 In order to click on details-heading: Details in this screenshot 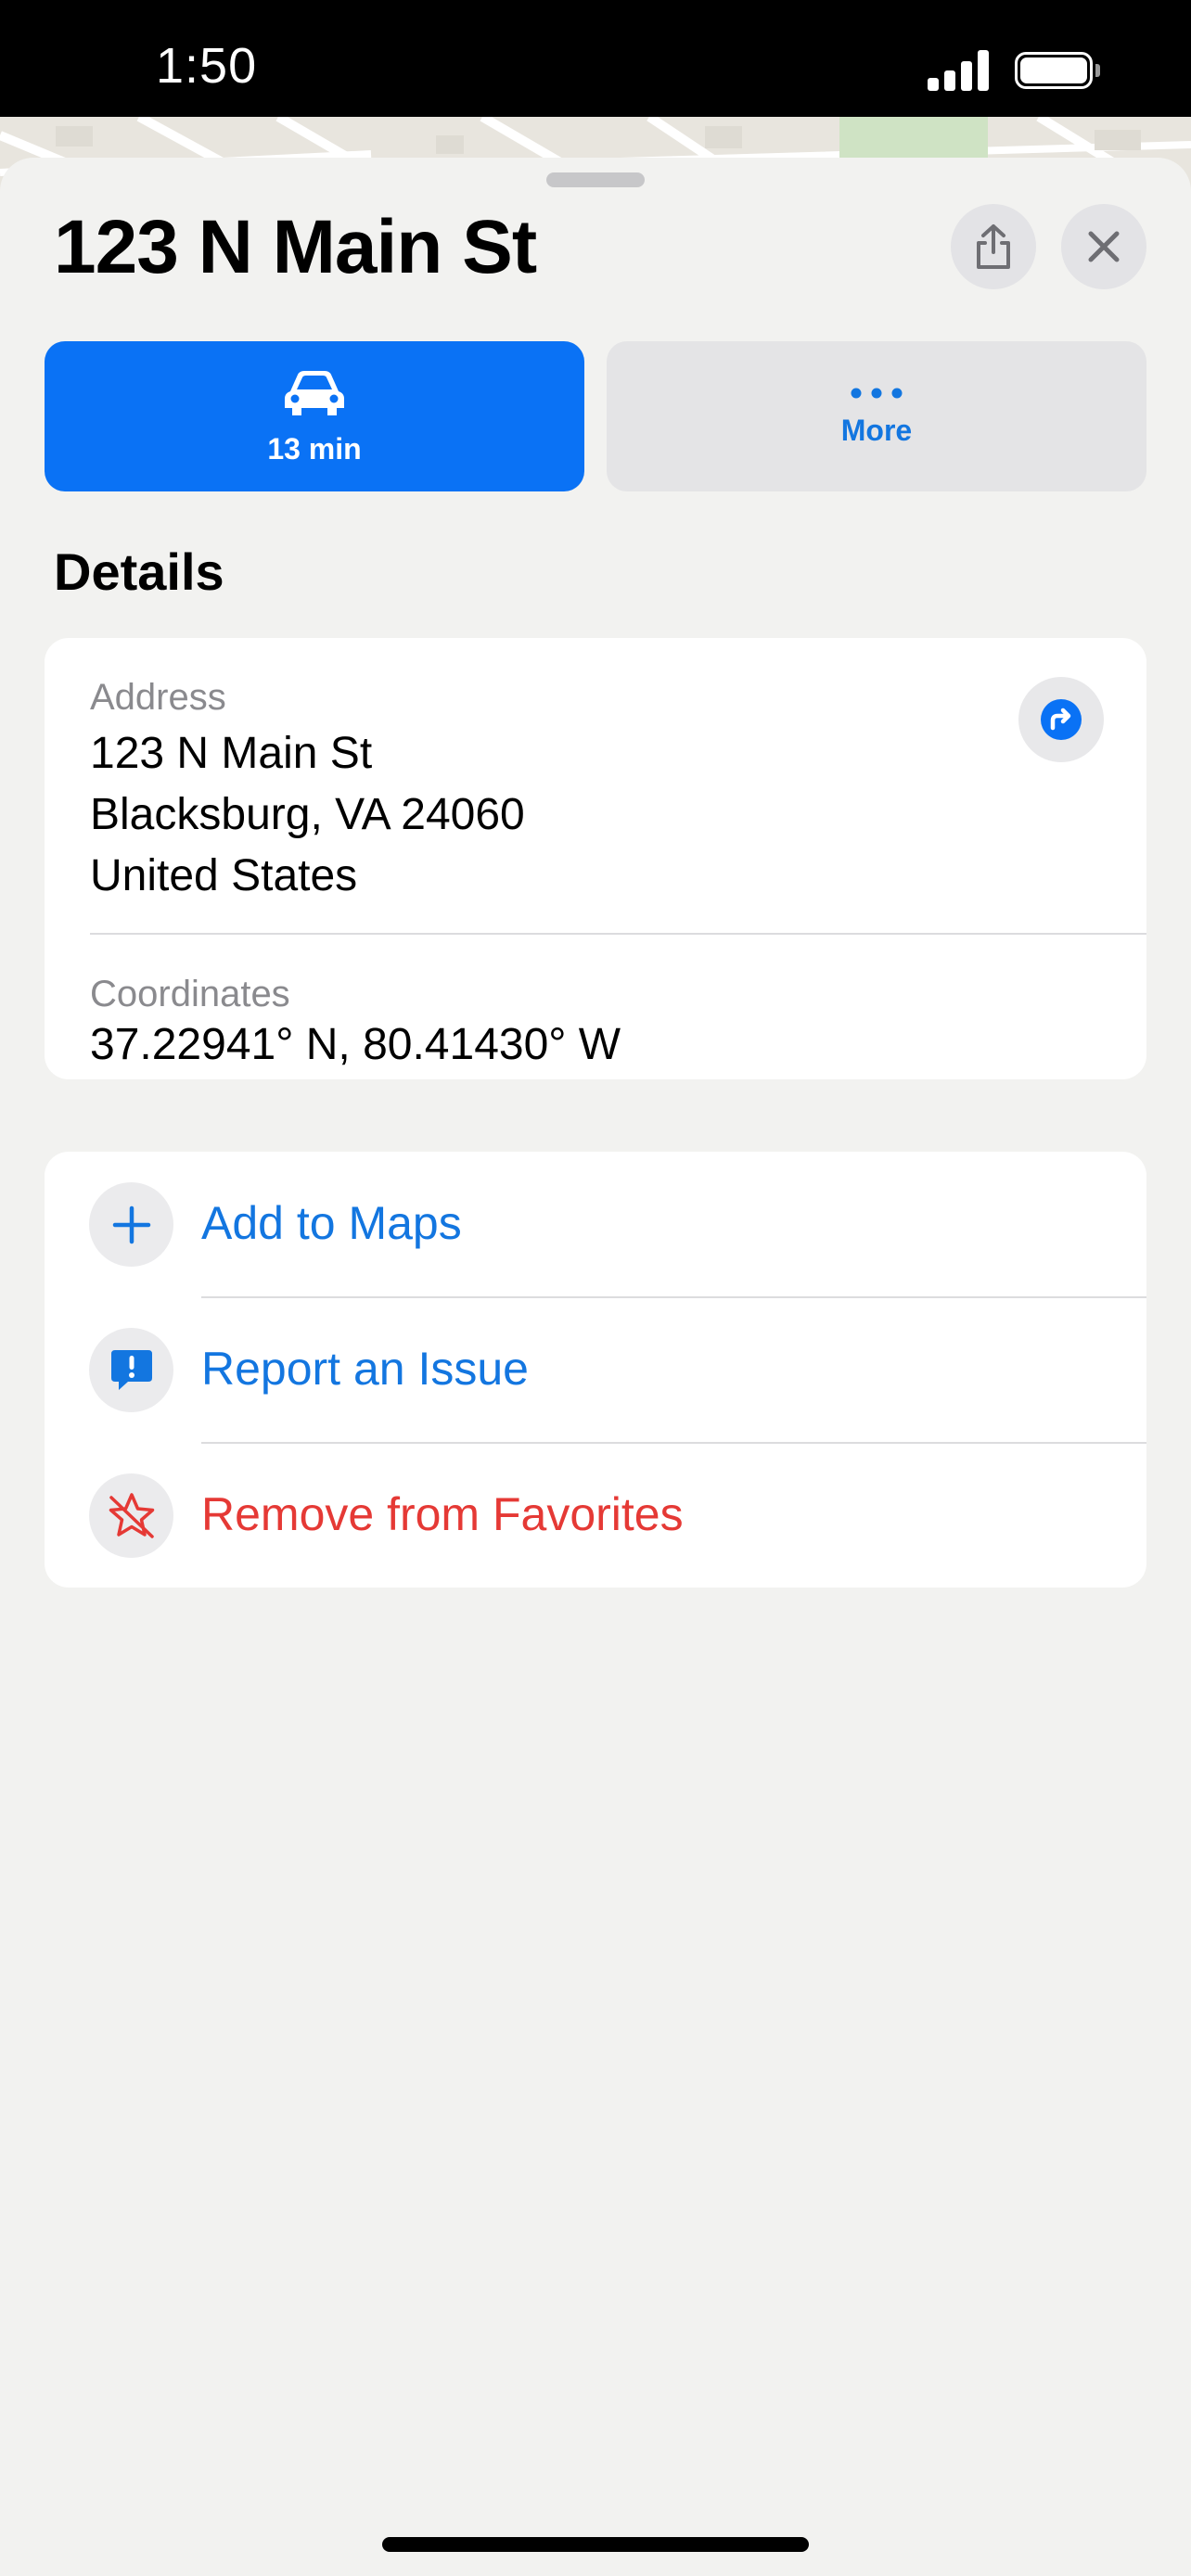, I will do `click(139, 571)`.